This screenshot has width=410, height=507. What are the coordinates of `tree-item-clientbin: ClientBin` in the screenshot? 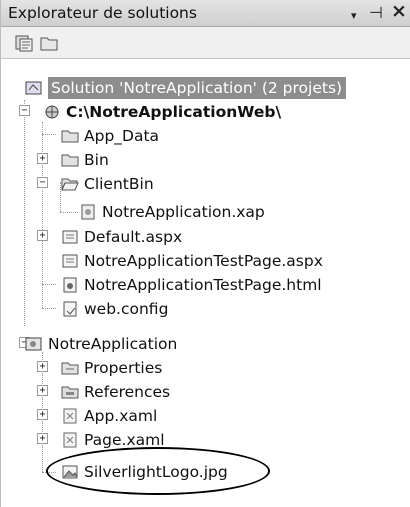 It's located at (107, 184).